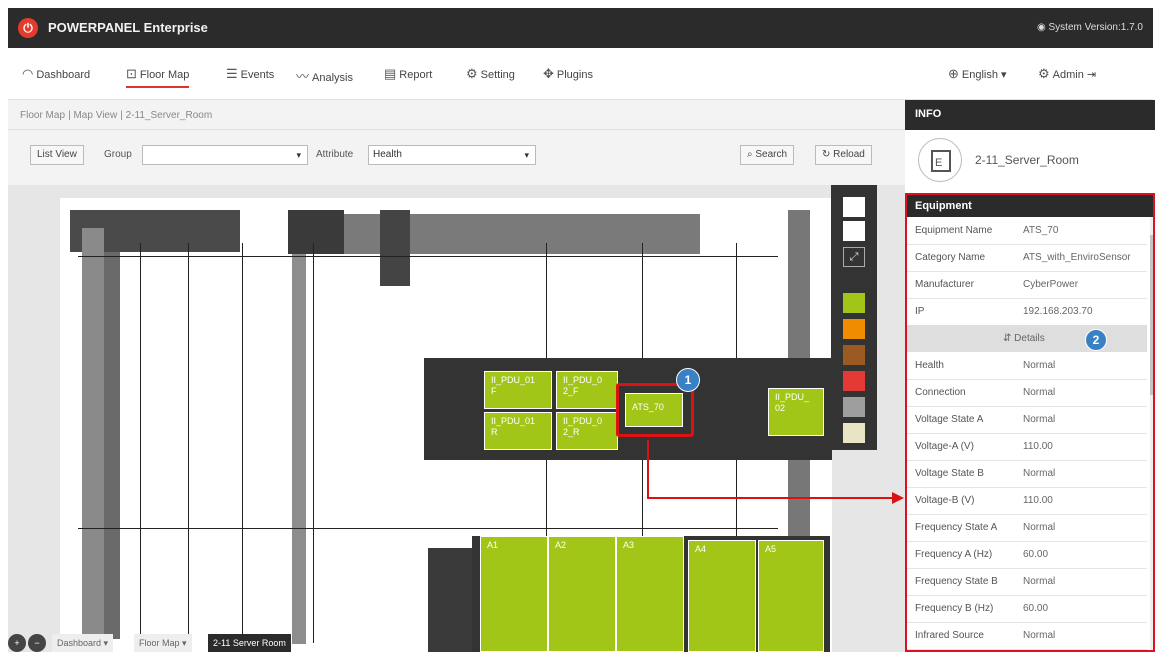 This screenshot has width=1155, height=652. What do you see at coordinates (1039, 392) in the screenshot?
I see `info-row-value: Normal` at bounding box center [1039, 392].